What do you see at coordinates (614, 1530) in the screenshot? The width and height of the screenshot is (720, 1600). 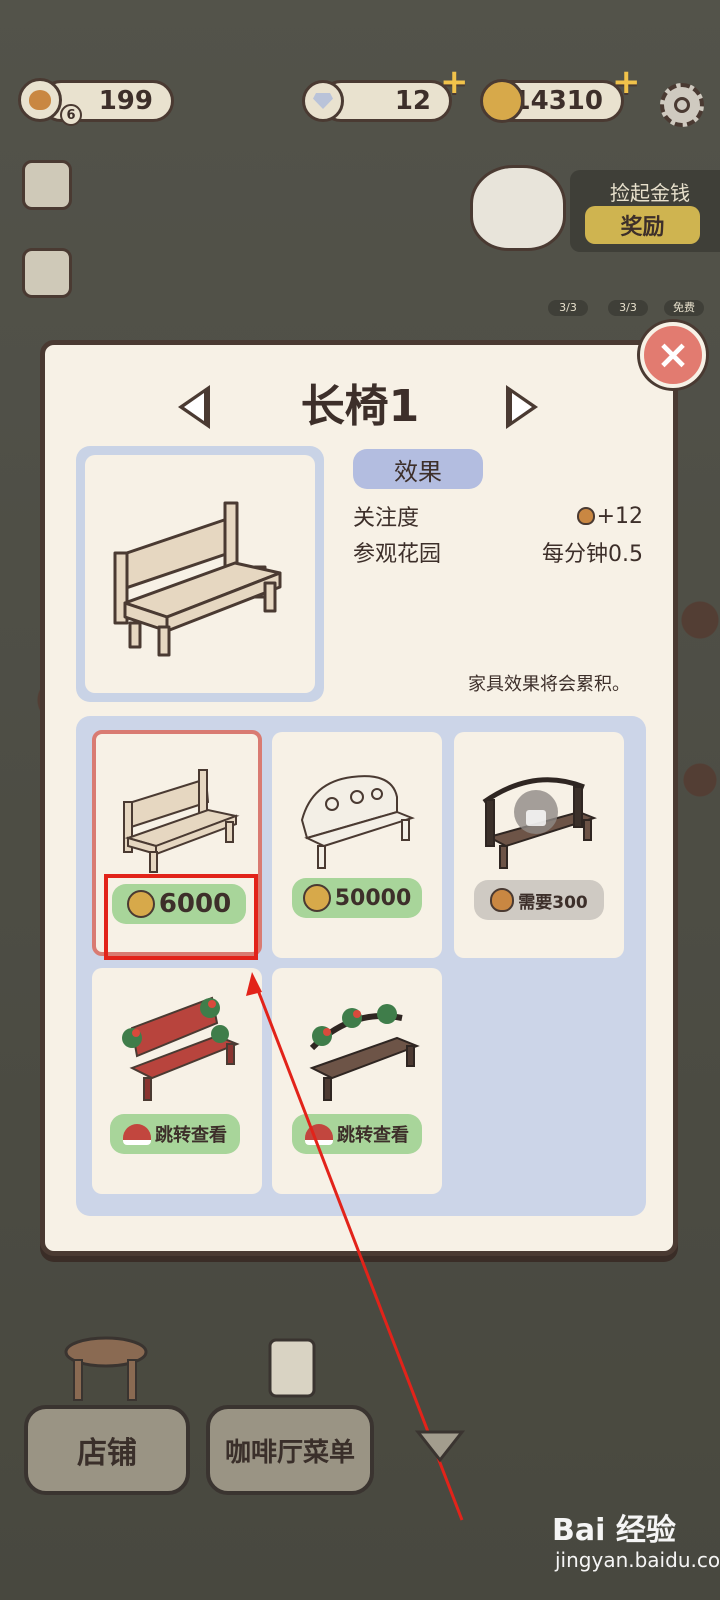 I see `watermark-brand: Bai 经验` at bounding box center [614, 1530].